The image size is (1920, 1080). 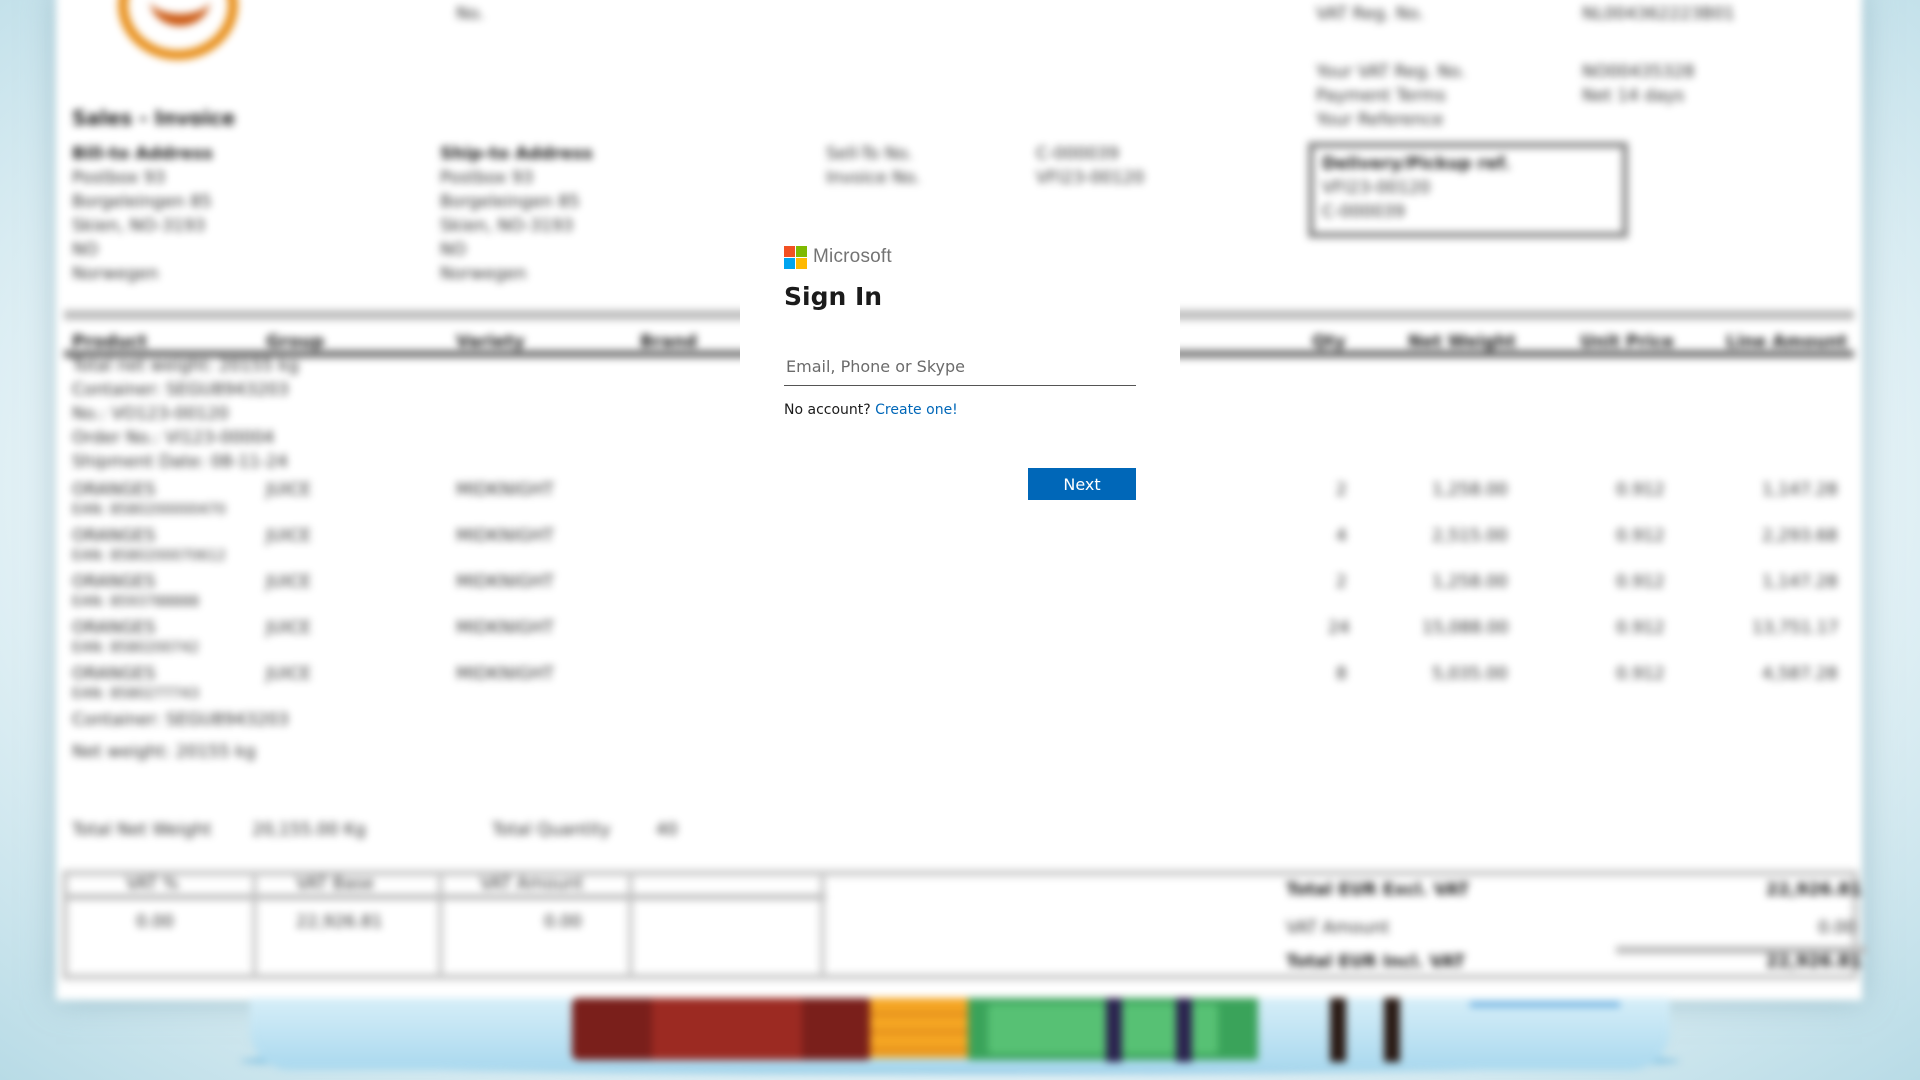 What do you see at coordinates (1341, 536) in the screenshot?
I see `cell-qty: 4` at bounding box center [1341, 536].